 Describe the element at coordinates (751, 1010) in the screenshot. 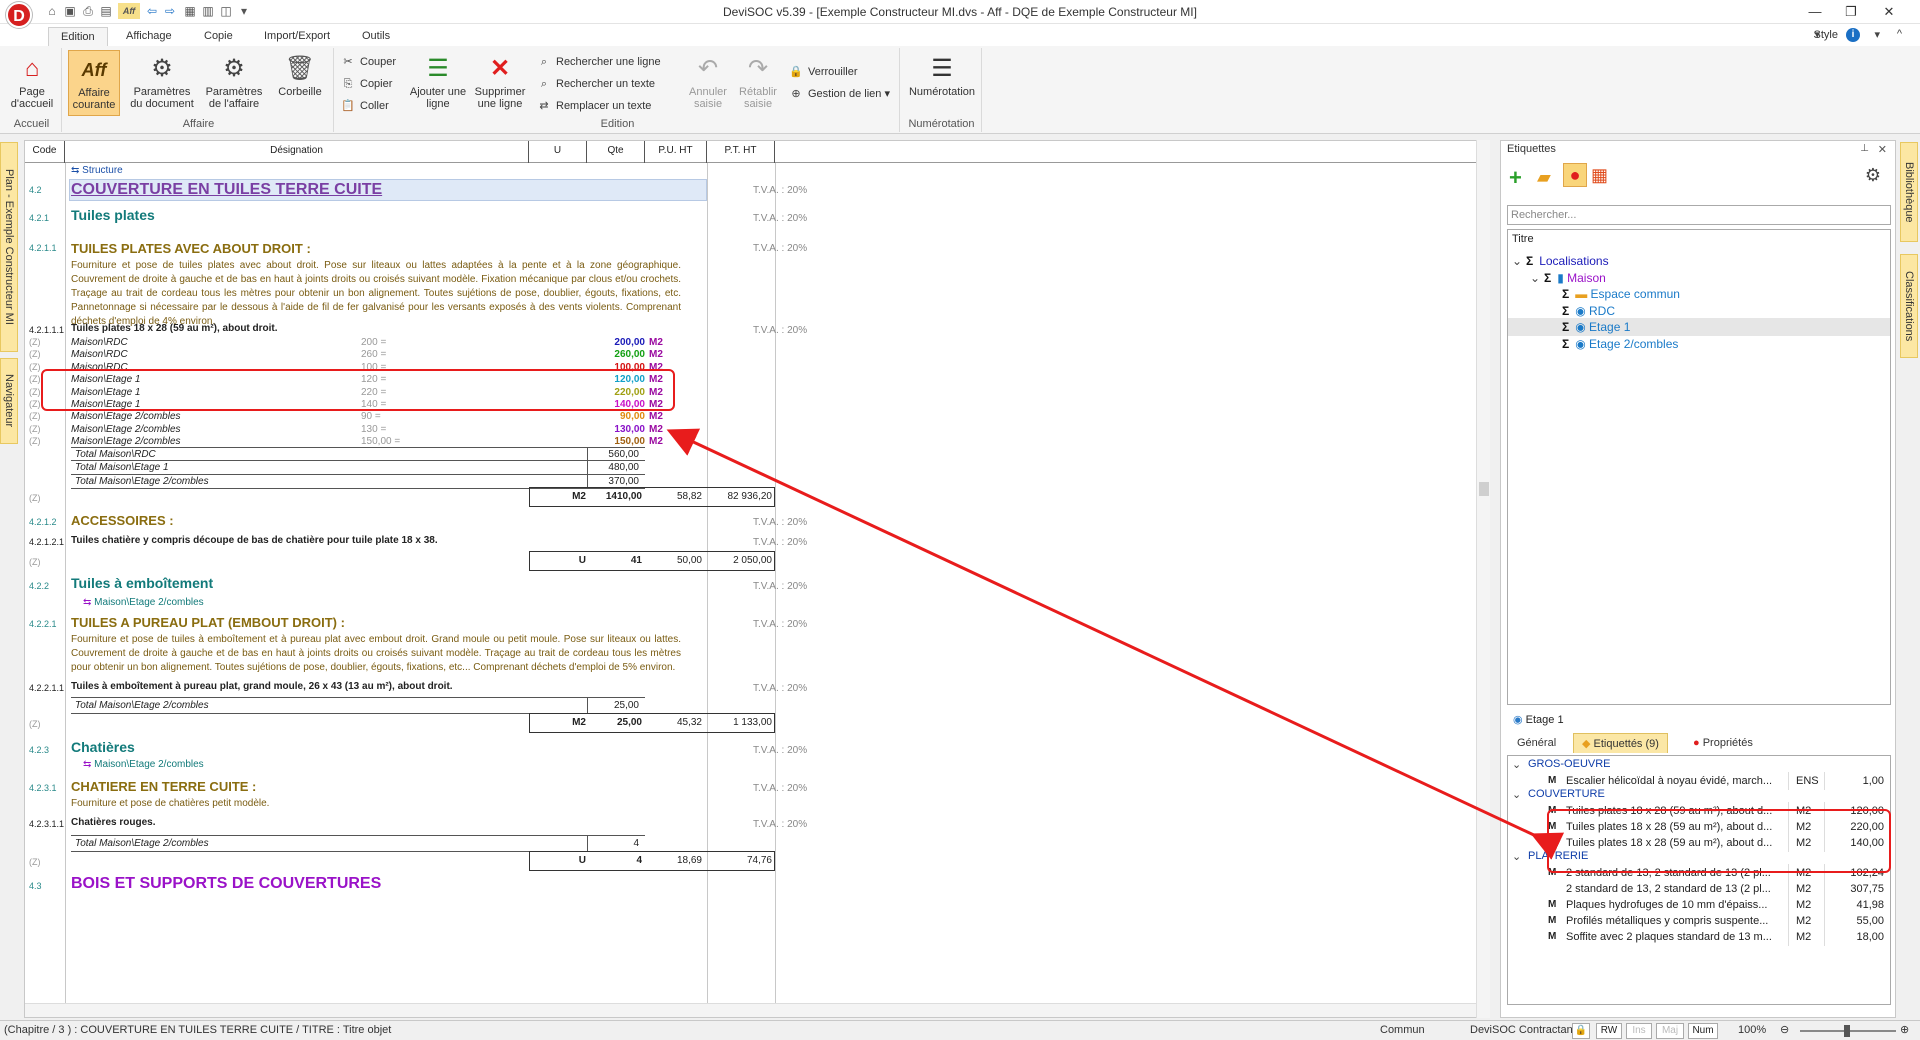

I see `horizontal-scrollbar` at that location.